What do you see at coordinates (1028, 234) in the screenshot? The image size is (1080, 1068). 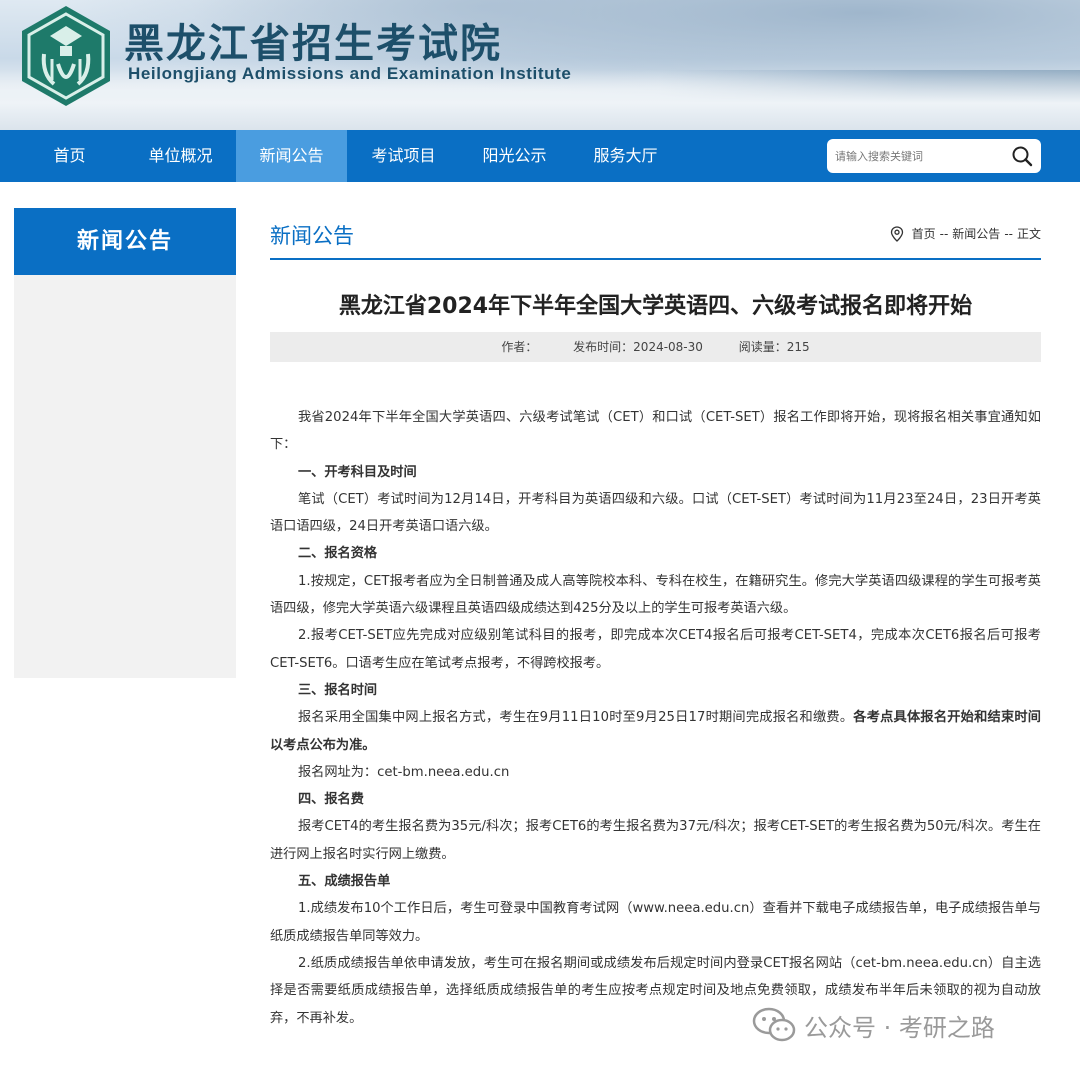 I see `breadcrumb-current: 正文` at bounding box center [1028, 234].